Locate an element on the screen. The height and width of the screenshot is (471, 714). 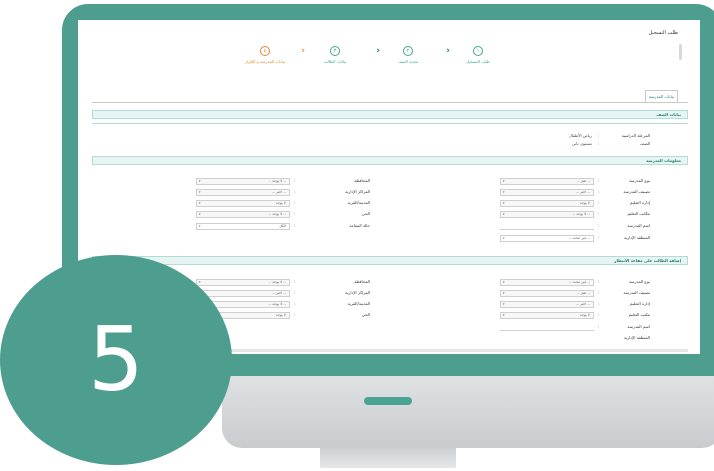
seat-status-select: الكل ▾ is located at coordinates (243, 226).